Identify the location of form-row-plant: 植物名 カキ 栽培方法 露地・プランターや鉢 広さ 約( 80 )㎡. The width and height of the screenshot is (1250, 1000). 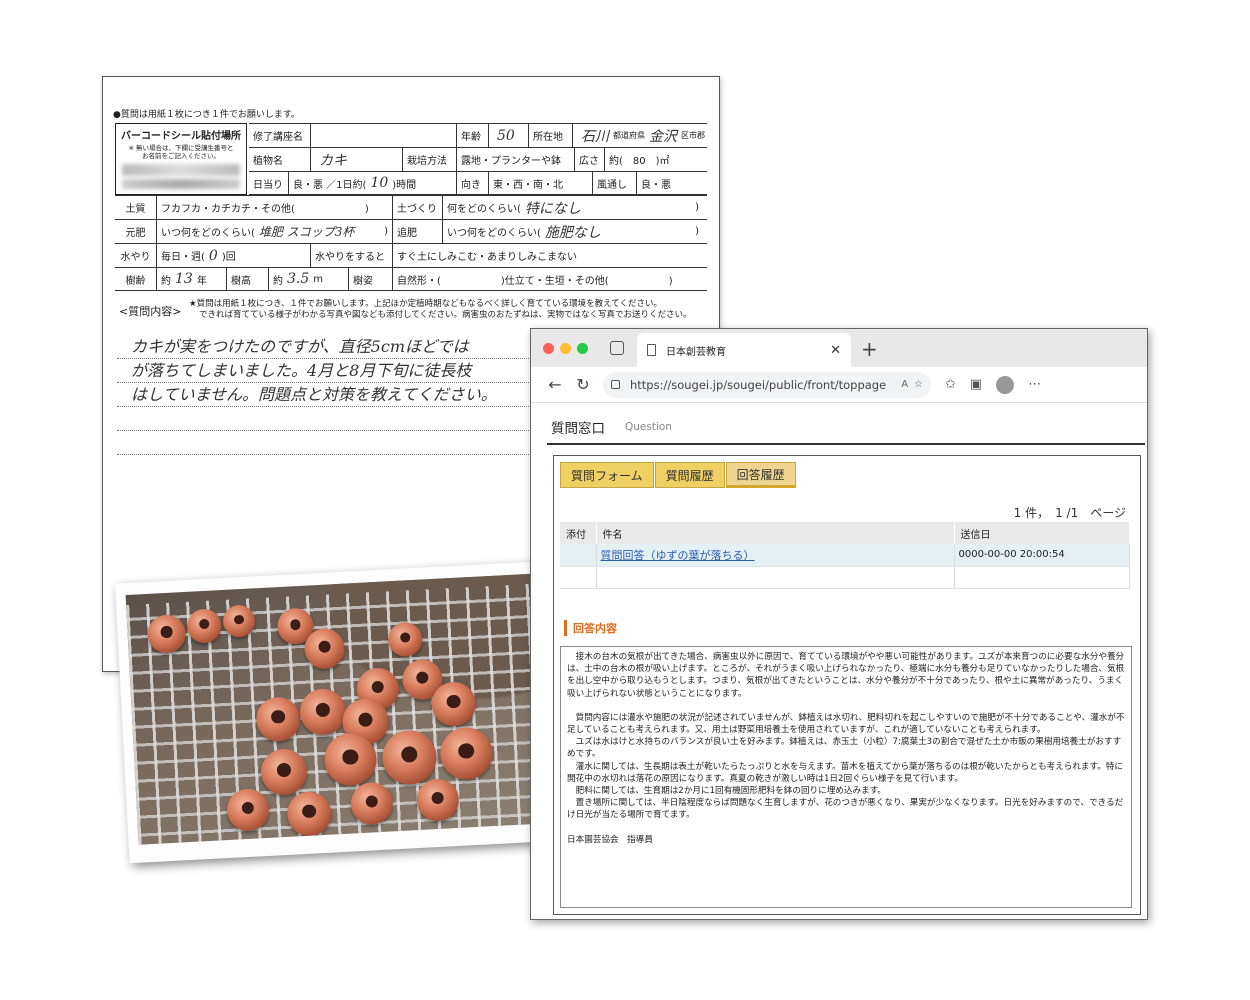
(478, 159).